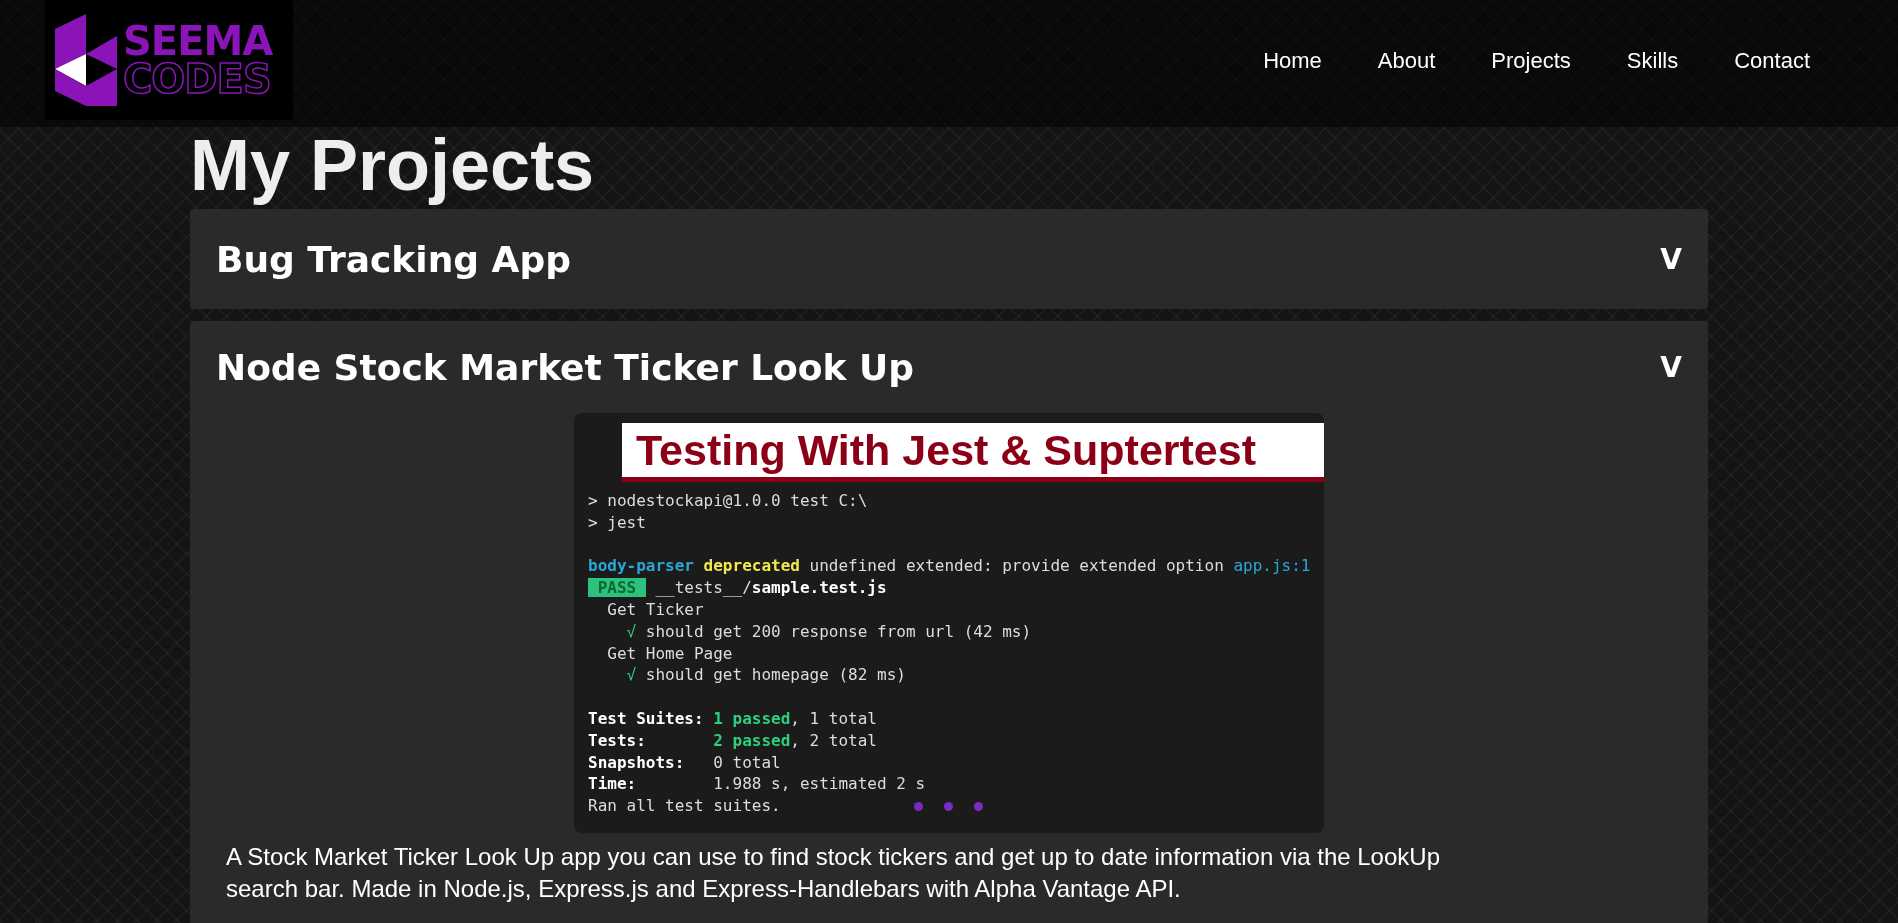 The width and height of the screenshot is (1898, 923). I want to click on terminal-line: Snapshots: 0 total, so click(684, 762).